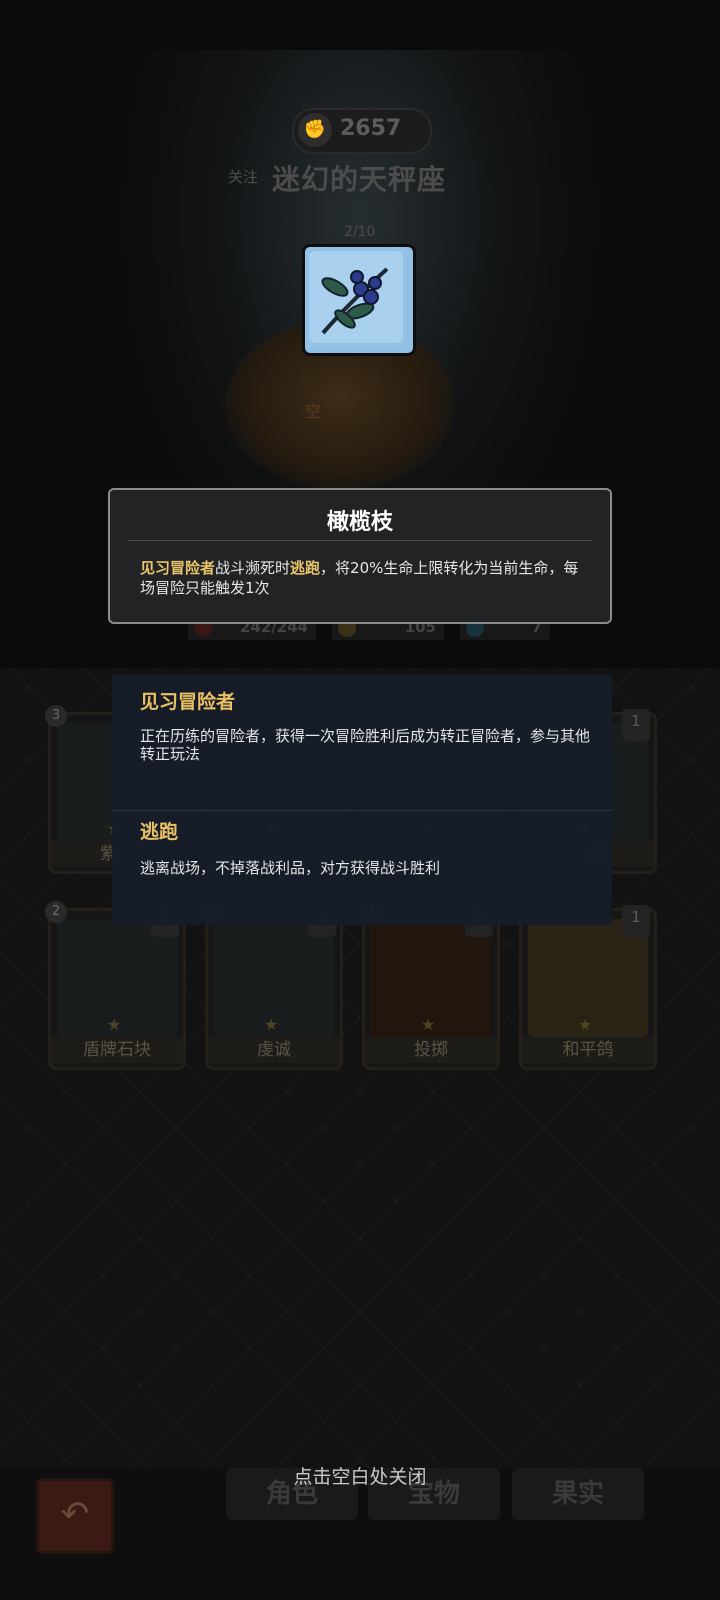 This screenshot has height=1600, width=720. I want to click on keyword-text: 逃离战场，不掉落战利品，对方获得战斗胜利, so click(290, 868).